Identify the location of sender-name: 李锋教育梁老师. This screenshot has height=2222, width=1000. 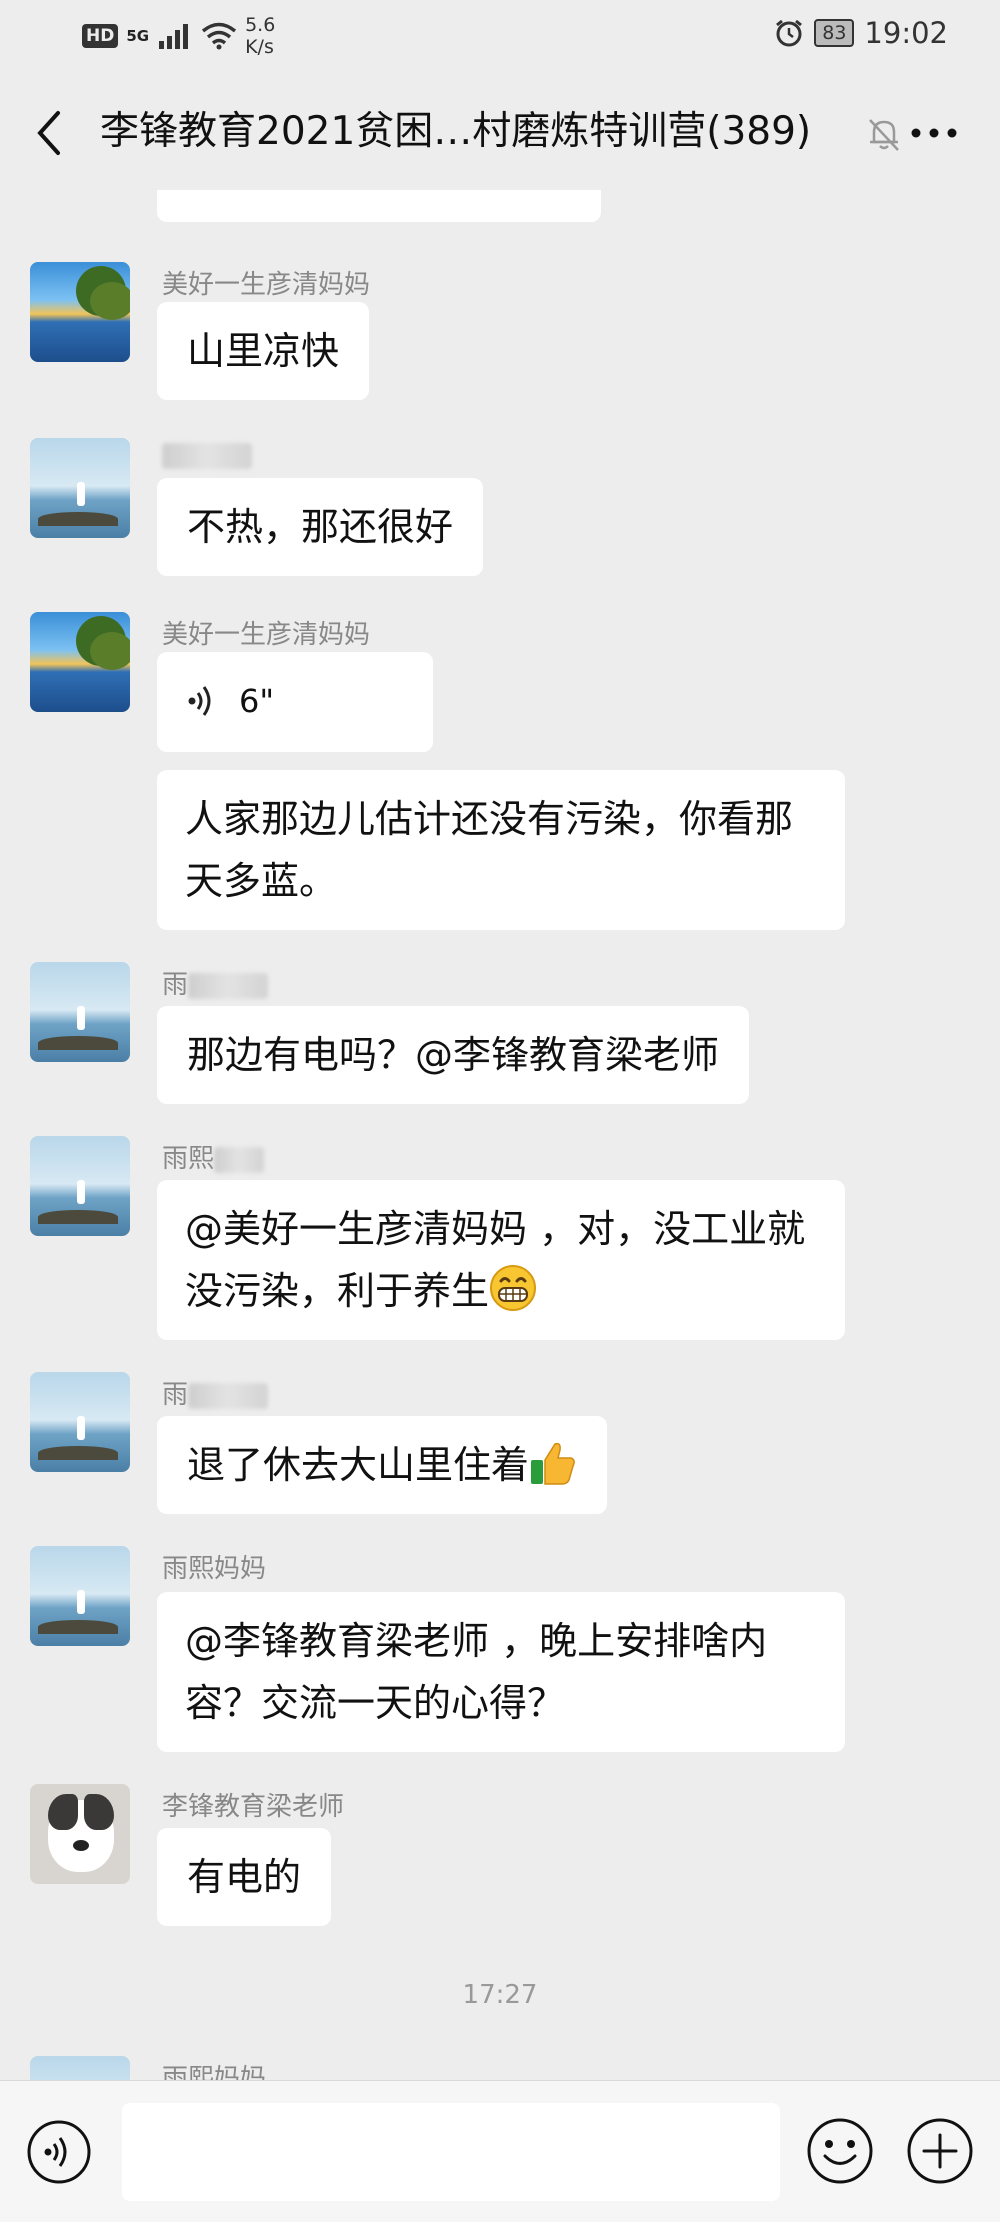
(253, 1807).